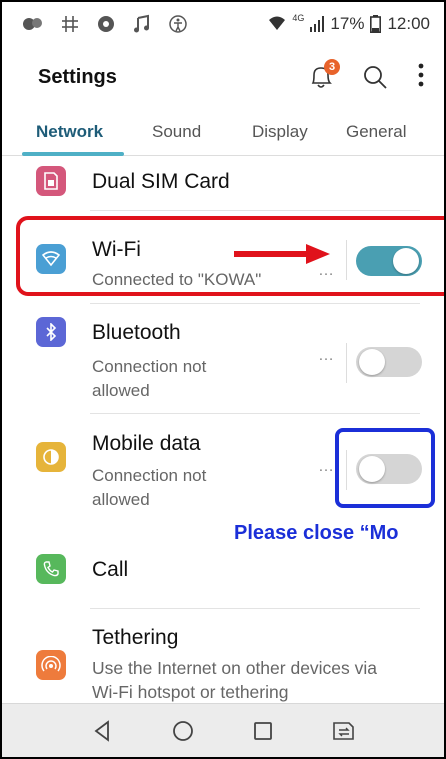 This screenshot has width=446, height=759. I want to click on separator, so click(346, 363).